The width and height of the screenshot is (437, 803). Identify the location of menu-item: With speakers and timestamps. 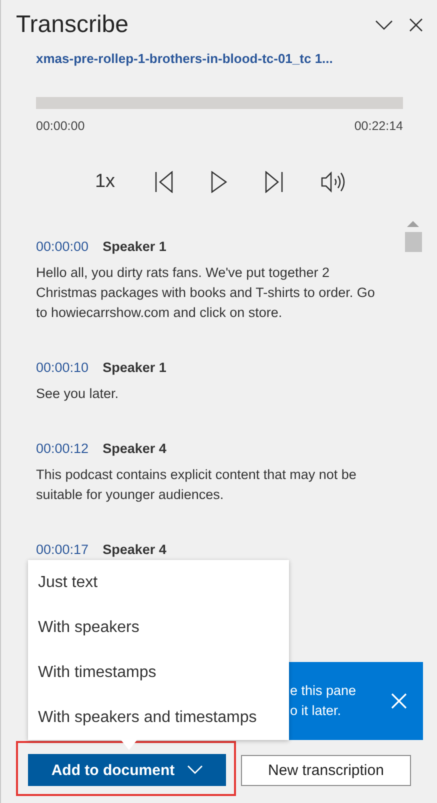
(158, 717).